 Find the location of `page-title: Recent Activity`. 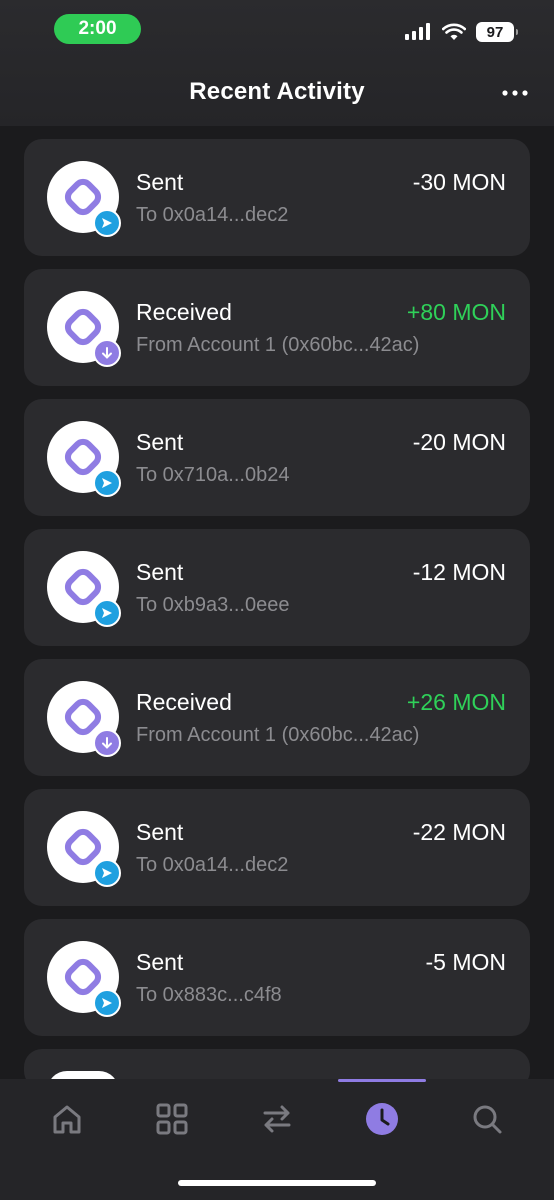

page-title: Recent Activity is located at coordinates (277, 91).